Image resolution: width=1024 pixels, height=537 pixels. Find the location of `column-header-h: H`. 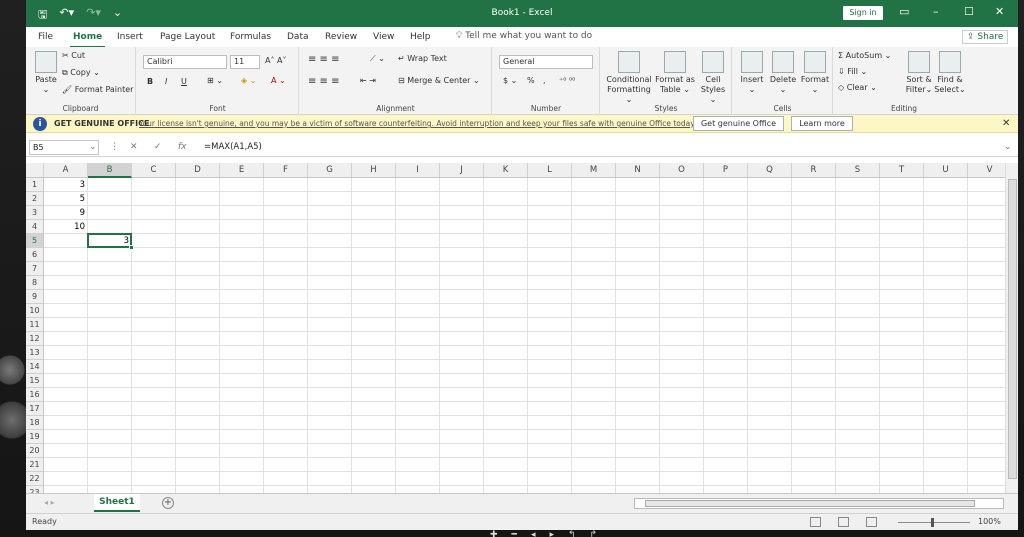

column-header-h: H is located at coordinates (374, 170).